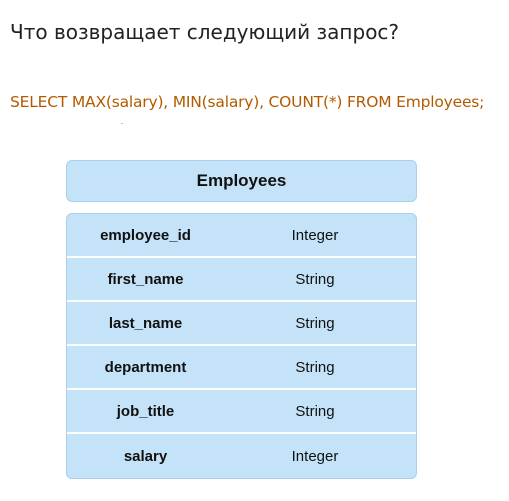 The width and height of the screenshot is (509, 501). Describe the element at coordinates (241, 324) in the screenshot. I see `field-row: last_name String` at that location.